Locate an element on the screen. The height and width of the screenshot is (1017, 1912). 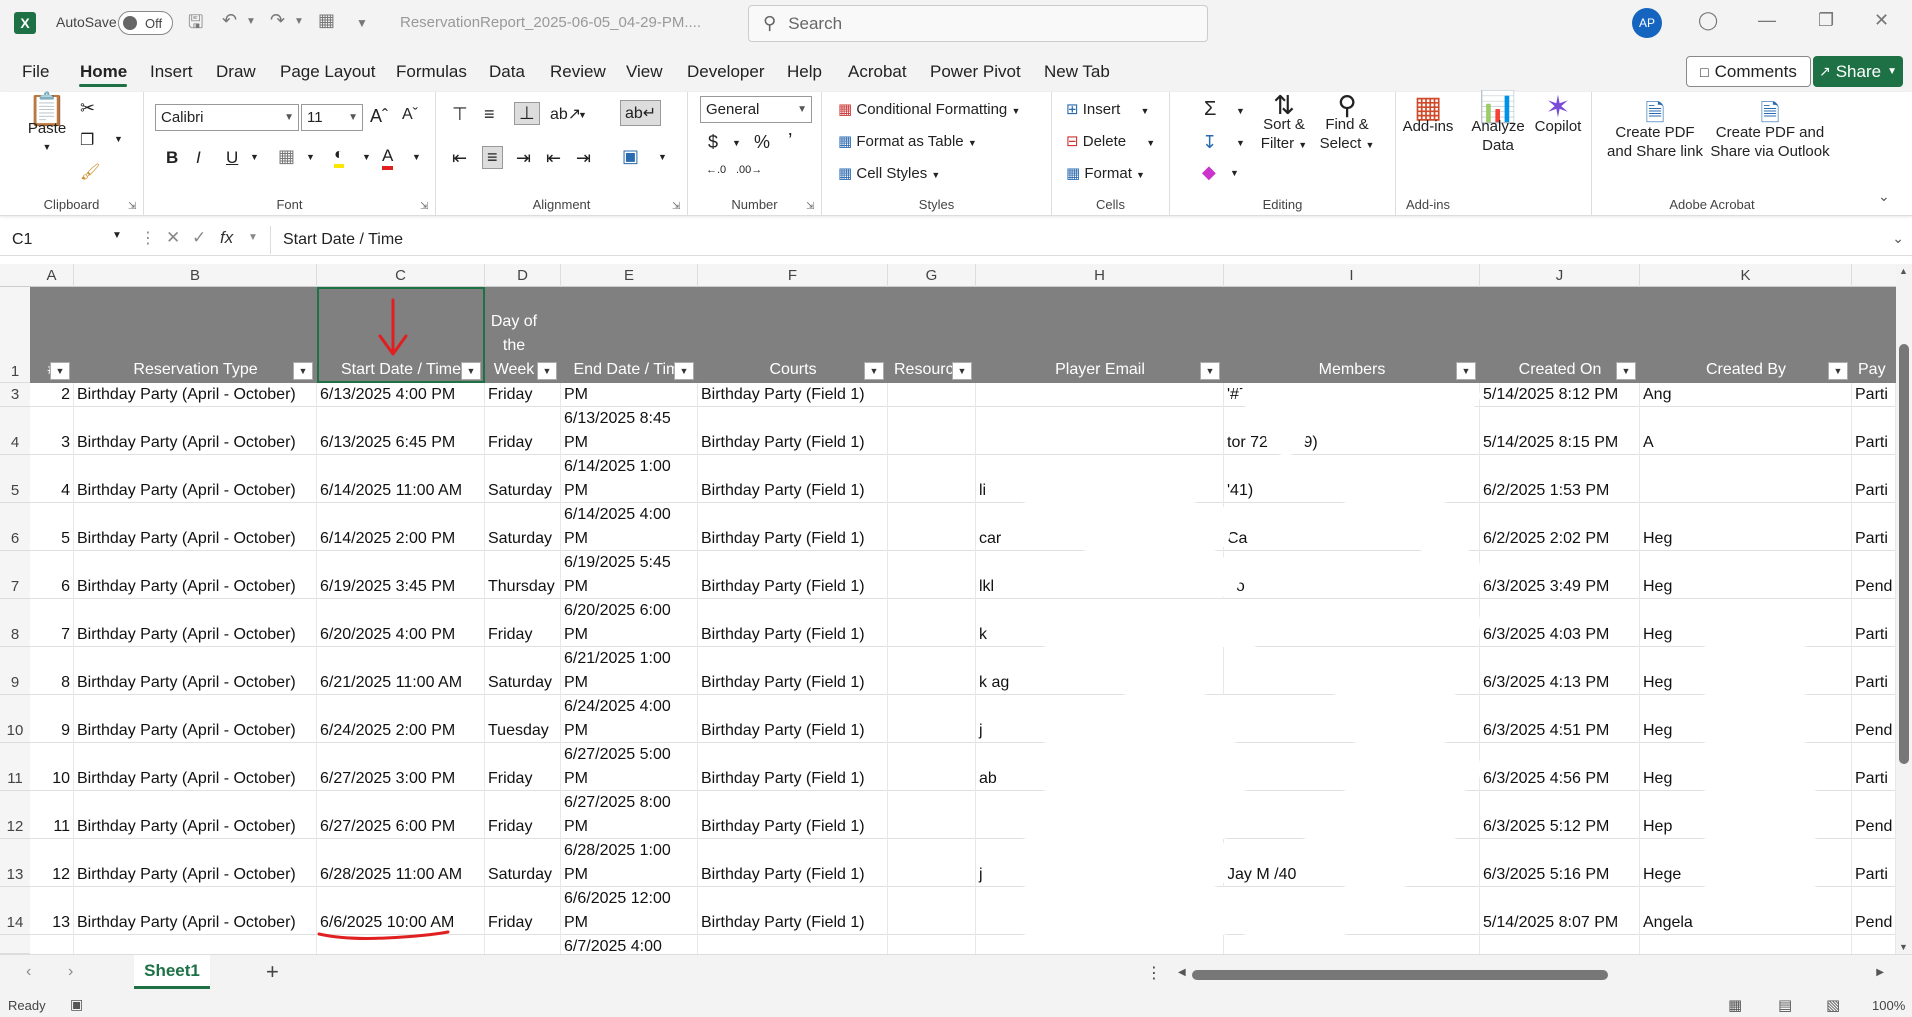
prev-sheet-icon: ‹ is located at coordinates (28, 972).